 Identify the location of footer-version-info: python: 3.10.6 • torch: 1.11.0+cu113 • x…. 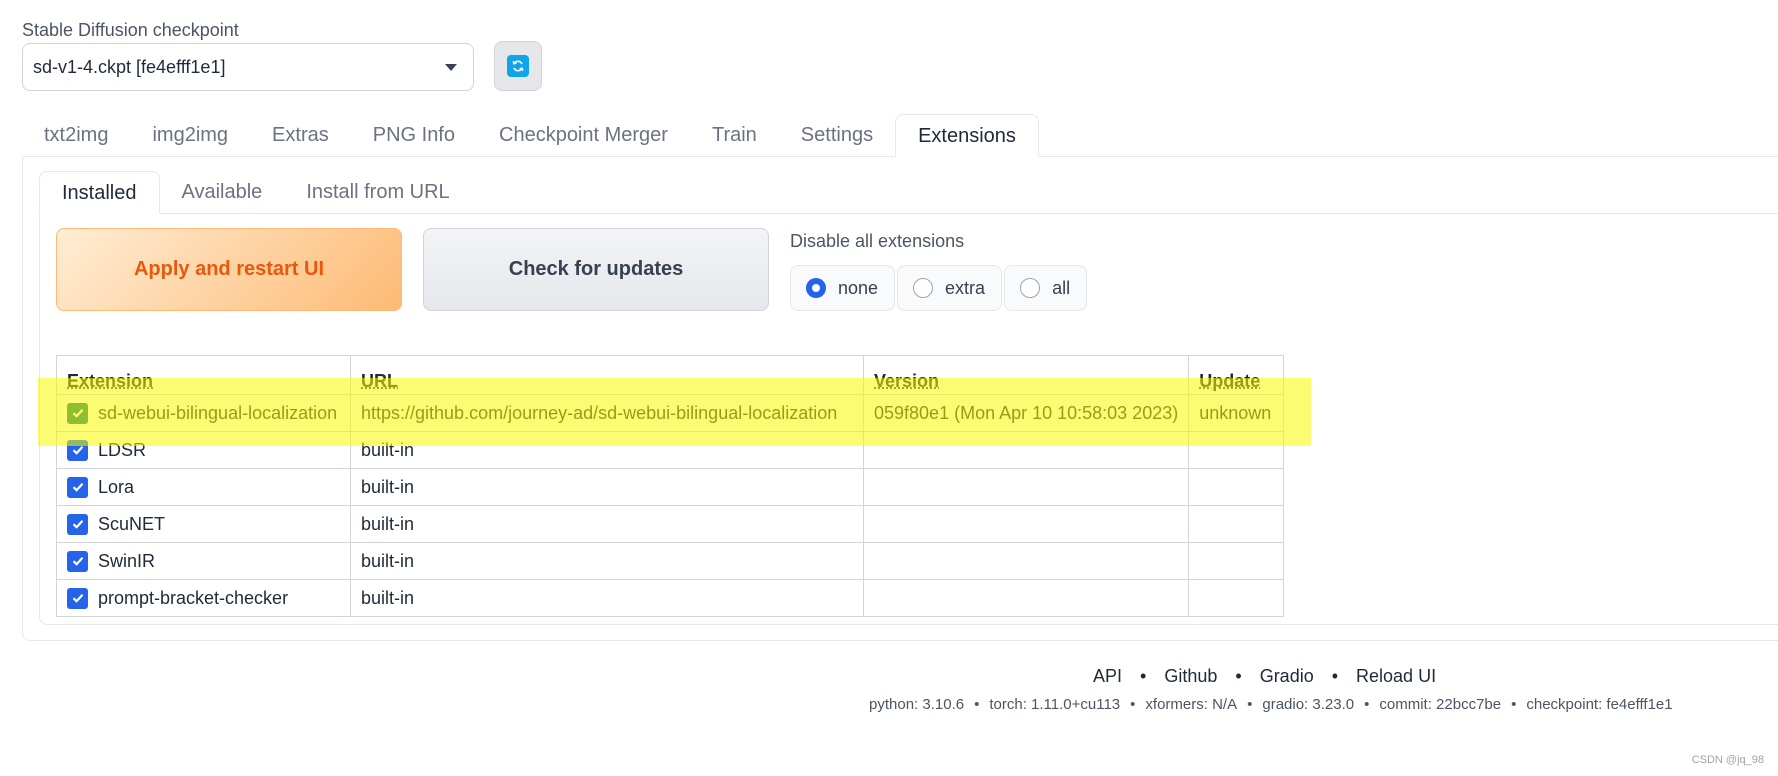
(1271, 704).